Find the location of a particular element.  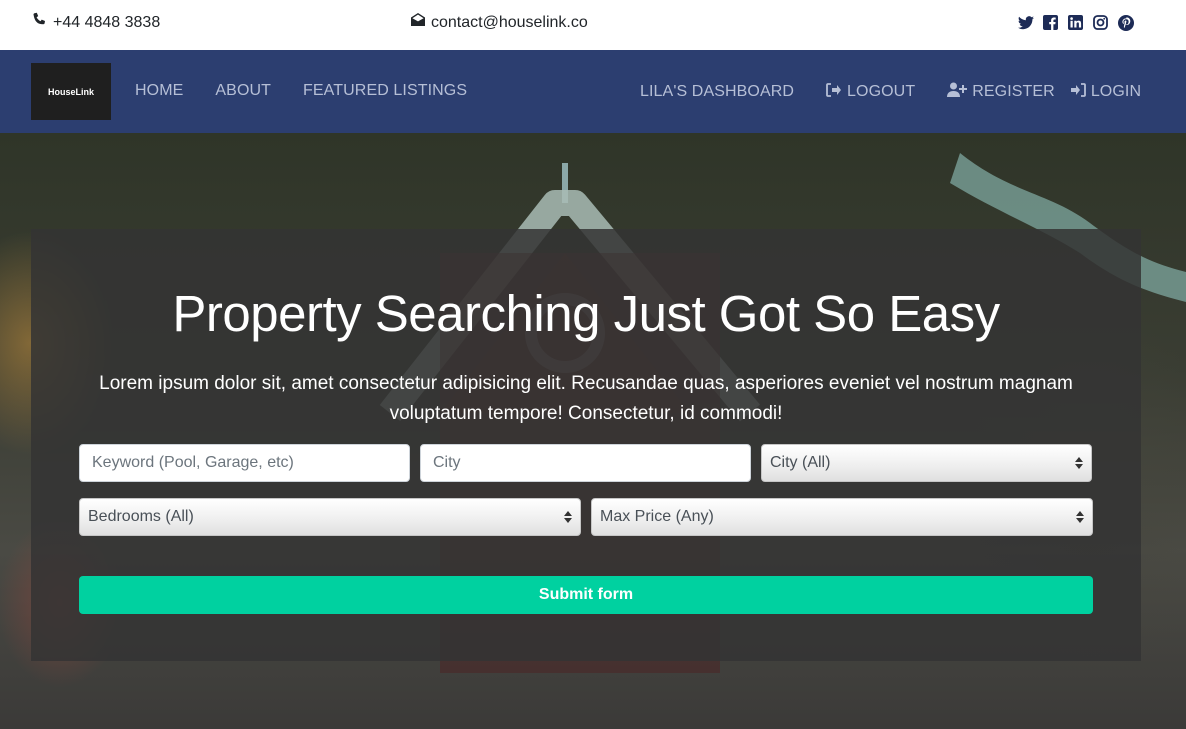

envelope-icon is located at coordinates (418, 22).